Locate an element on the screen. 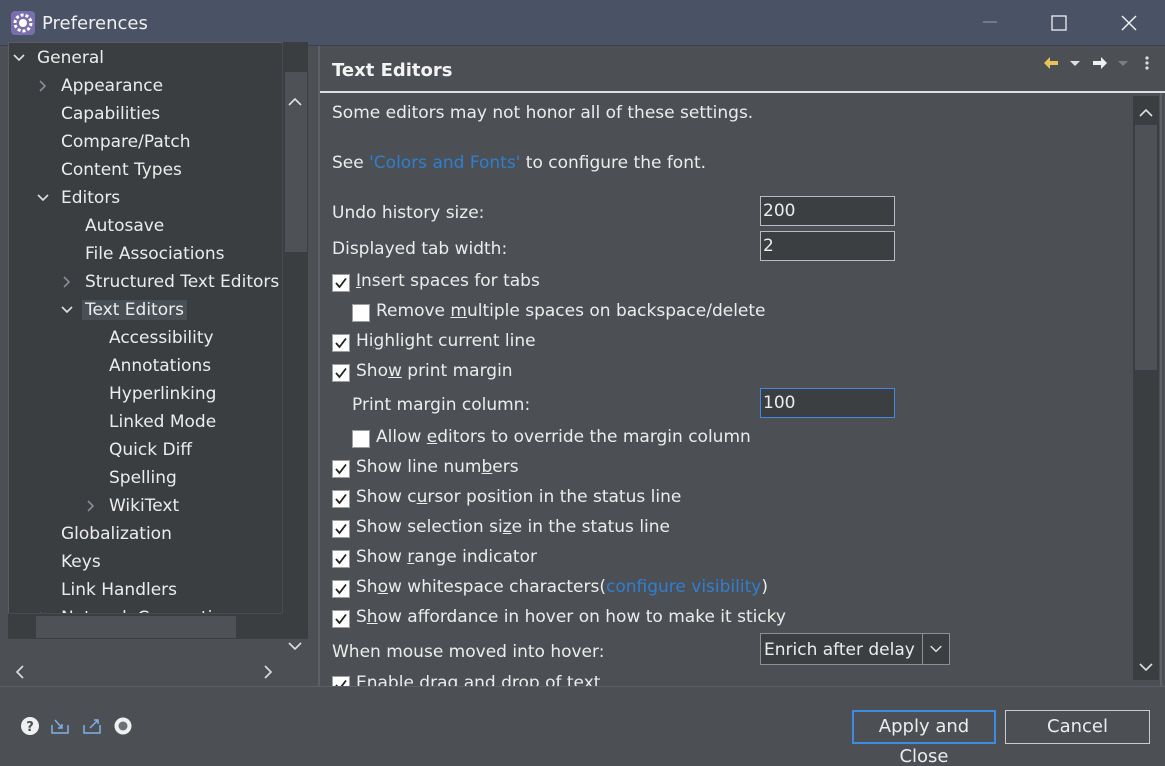 This screenshot has width=1165, height=766. tree-item-compare-patch: Compare/Patch is located at coordinates (126, 142).